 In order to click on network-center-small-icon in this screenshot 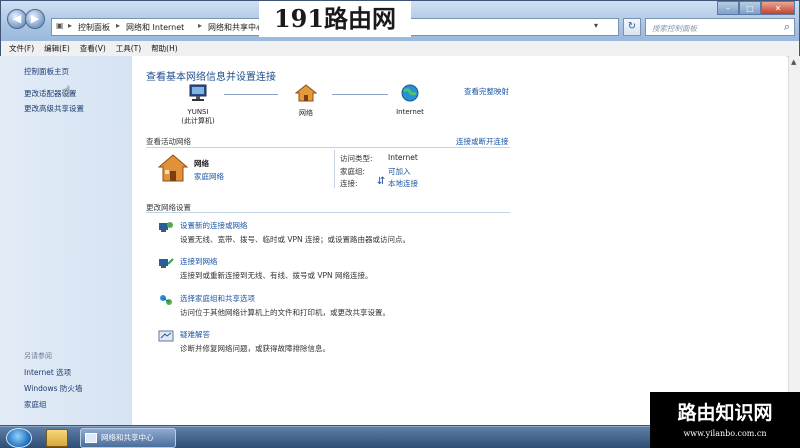, I will do `click(91, 438)`.